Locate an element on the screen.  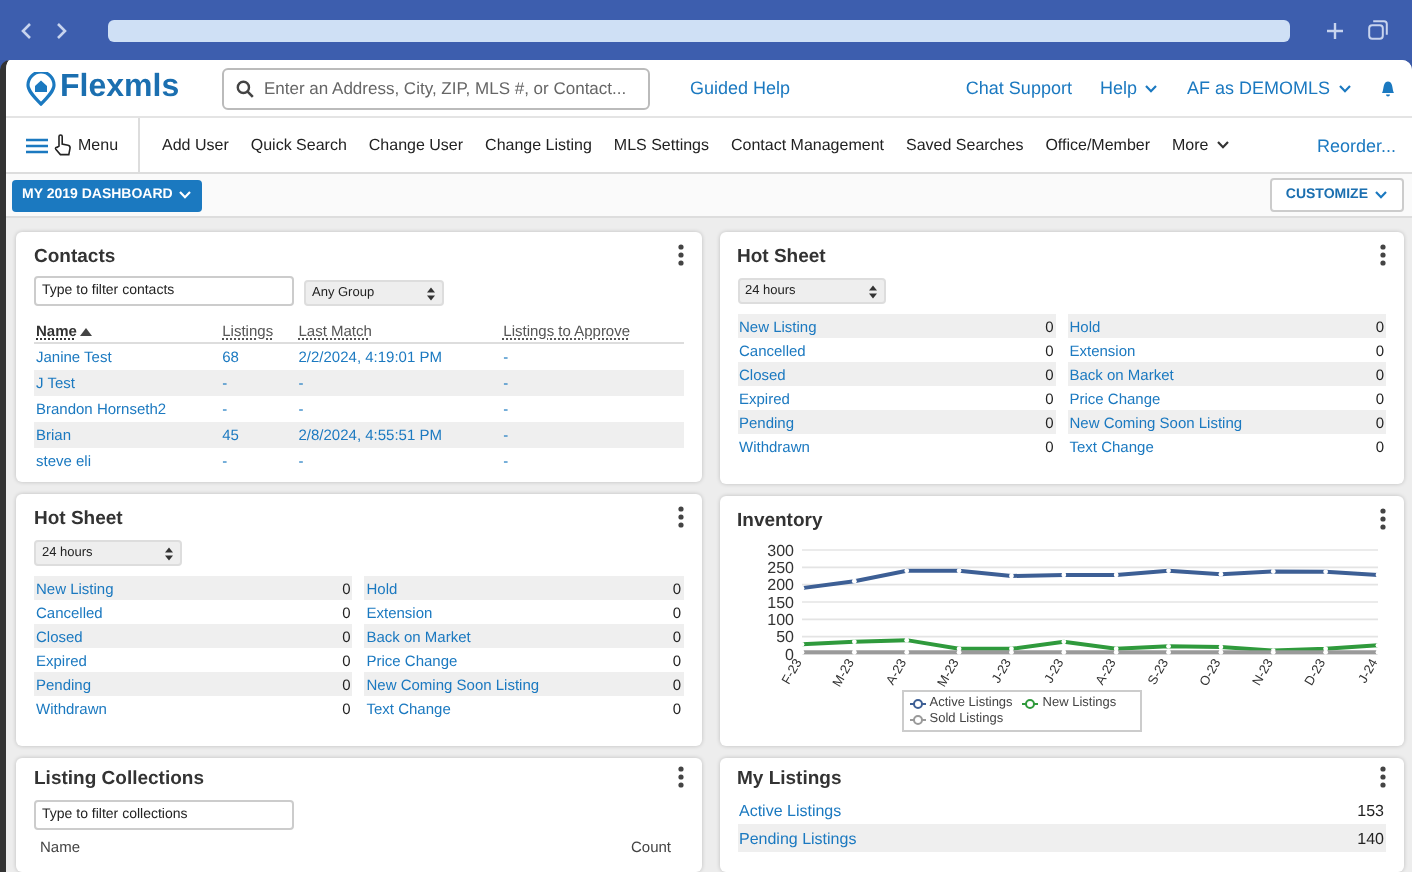
nav-link: Contact Management is located at coordinates (807, 145).